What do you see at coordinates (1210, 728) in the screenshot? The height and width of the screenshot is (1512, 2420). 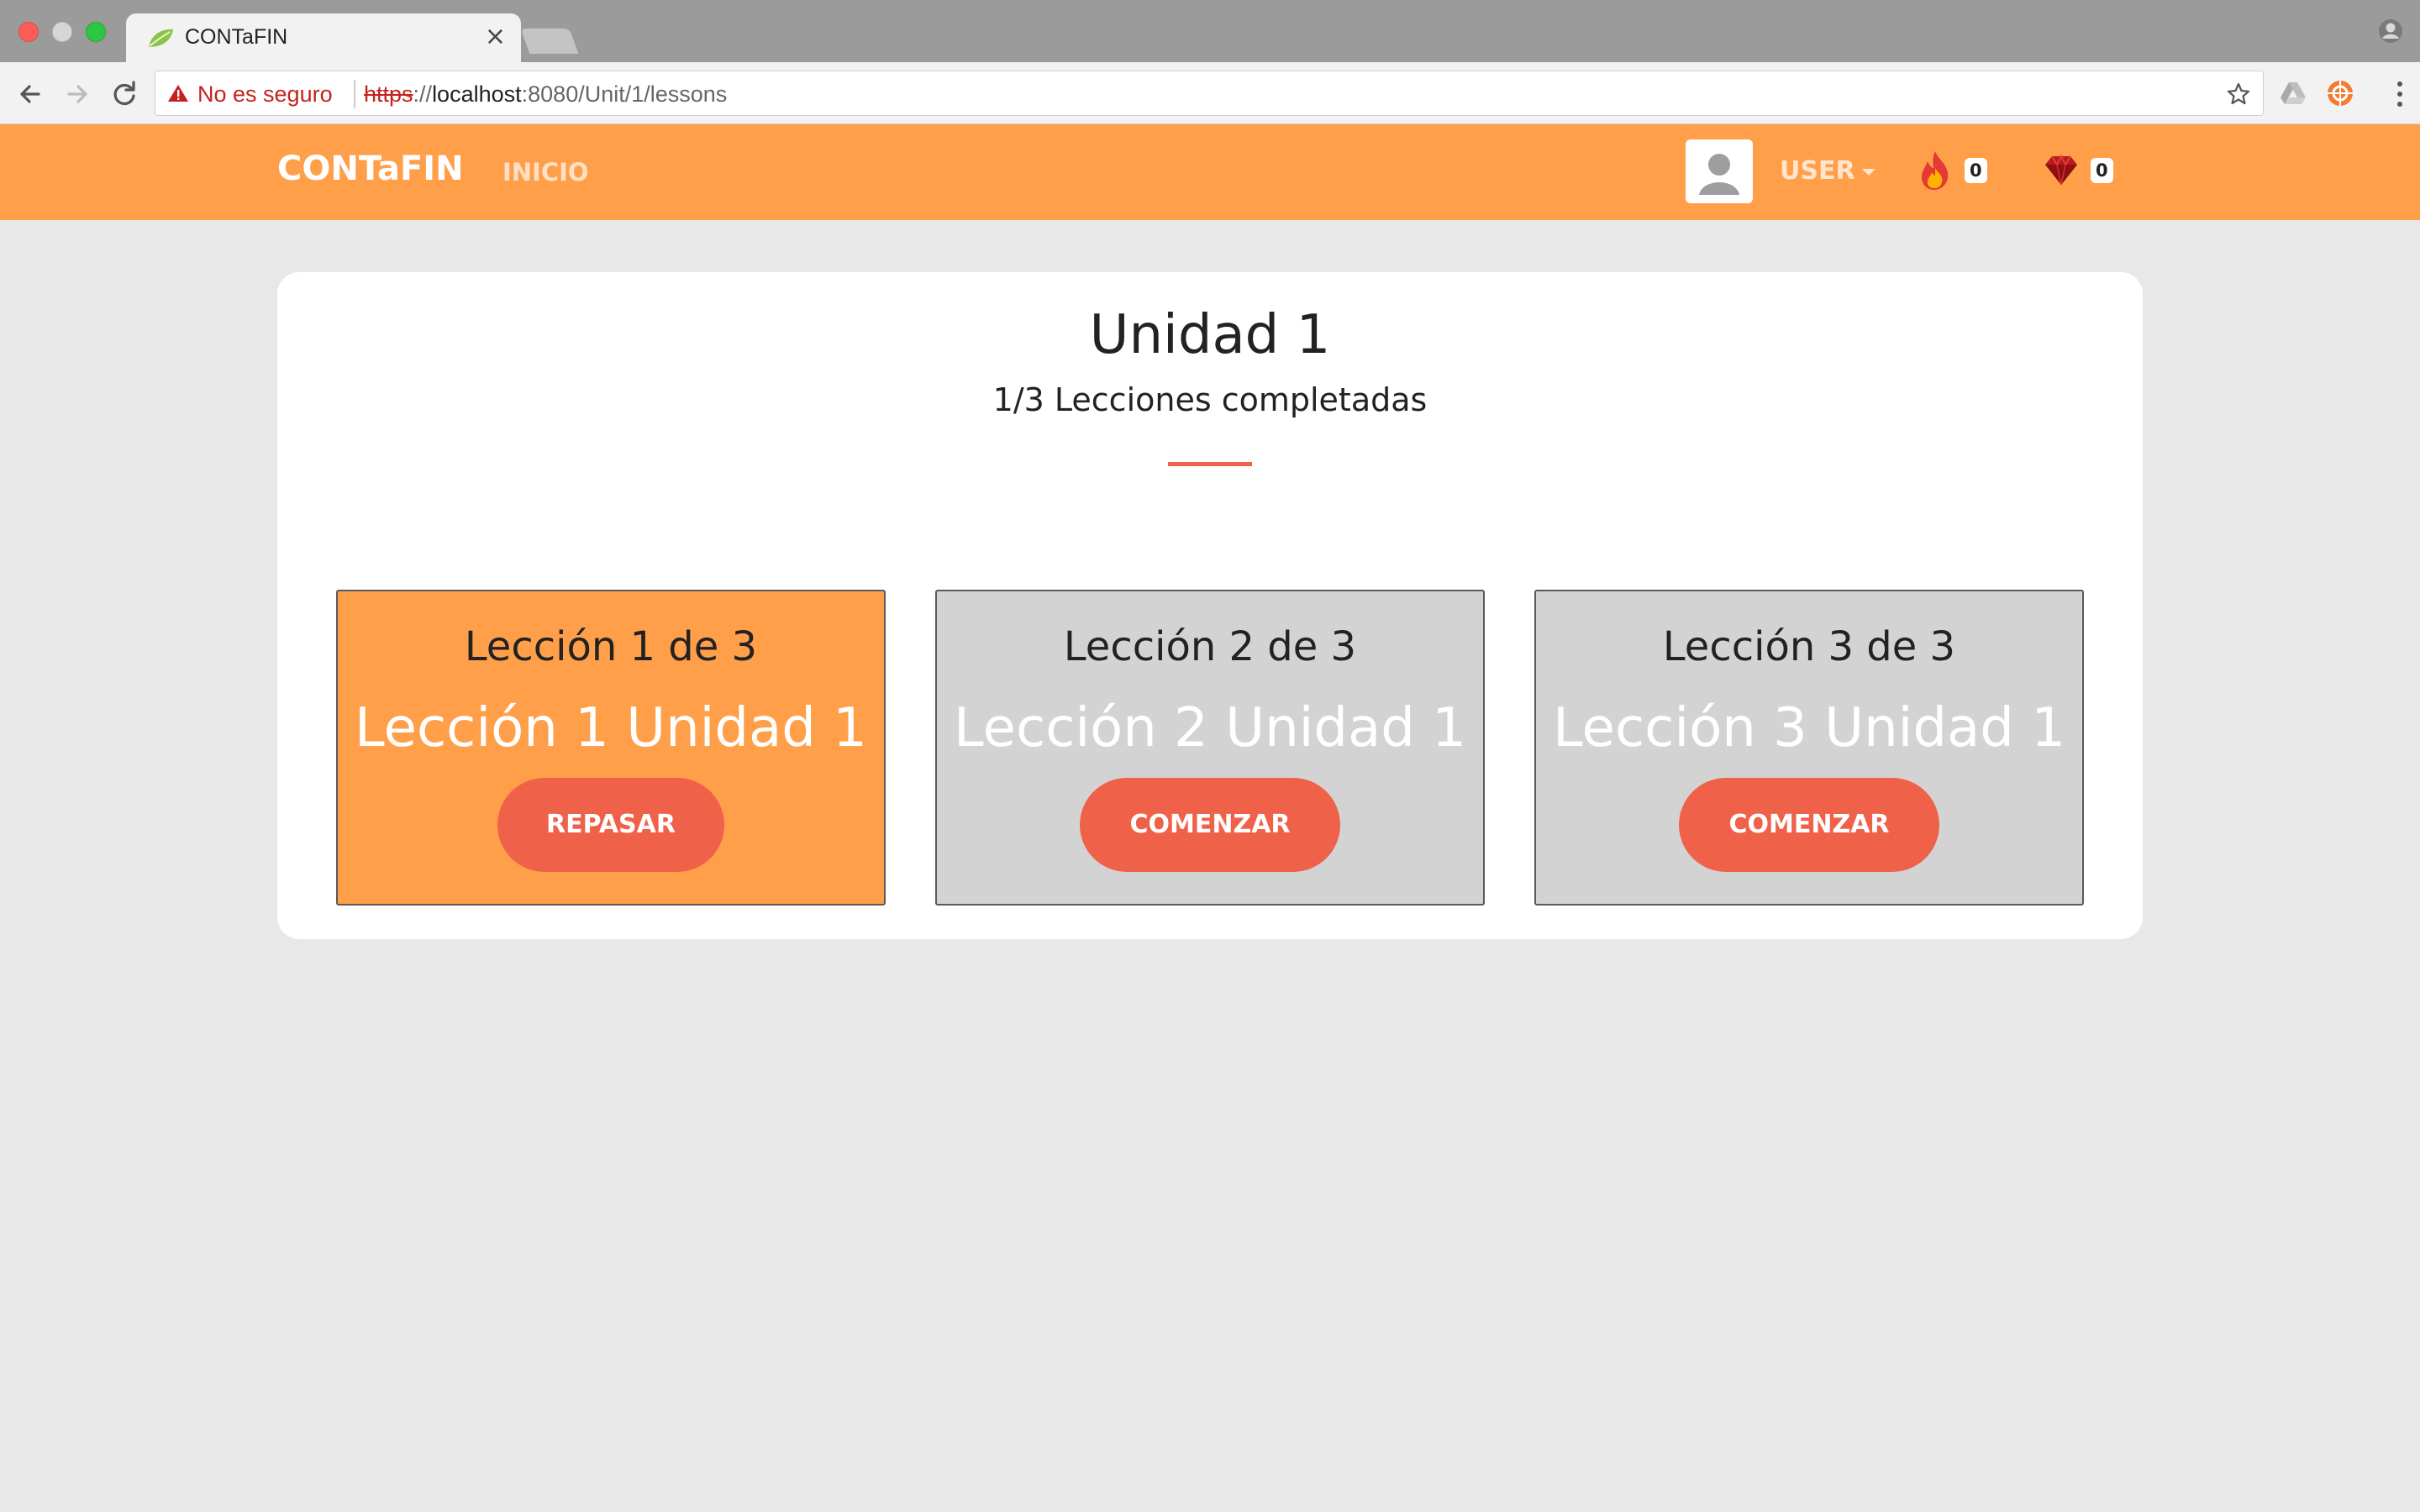 I see `lesson-name: Lección 2 Unidad 1` at bounding box center [1210, 728].